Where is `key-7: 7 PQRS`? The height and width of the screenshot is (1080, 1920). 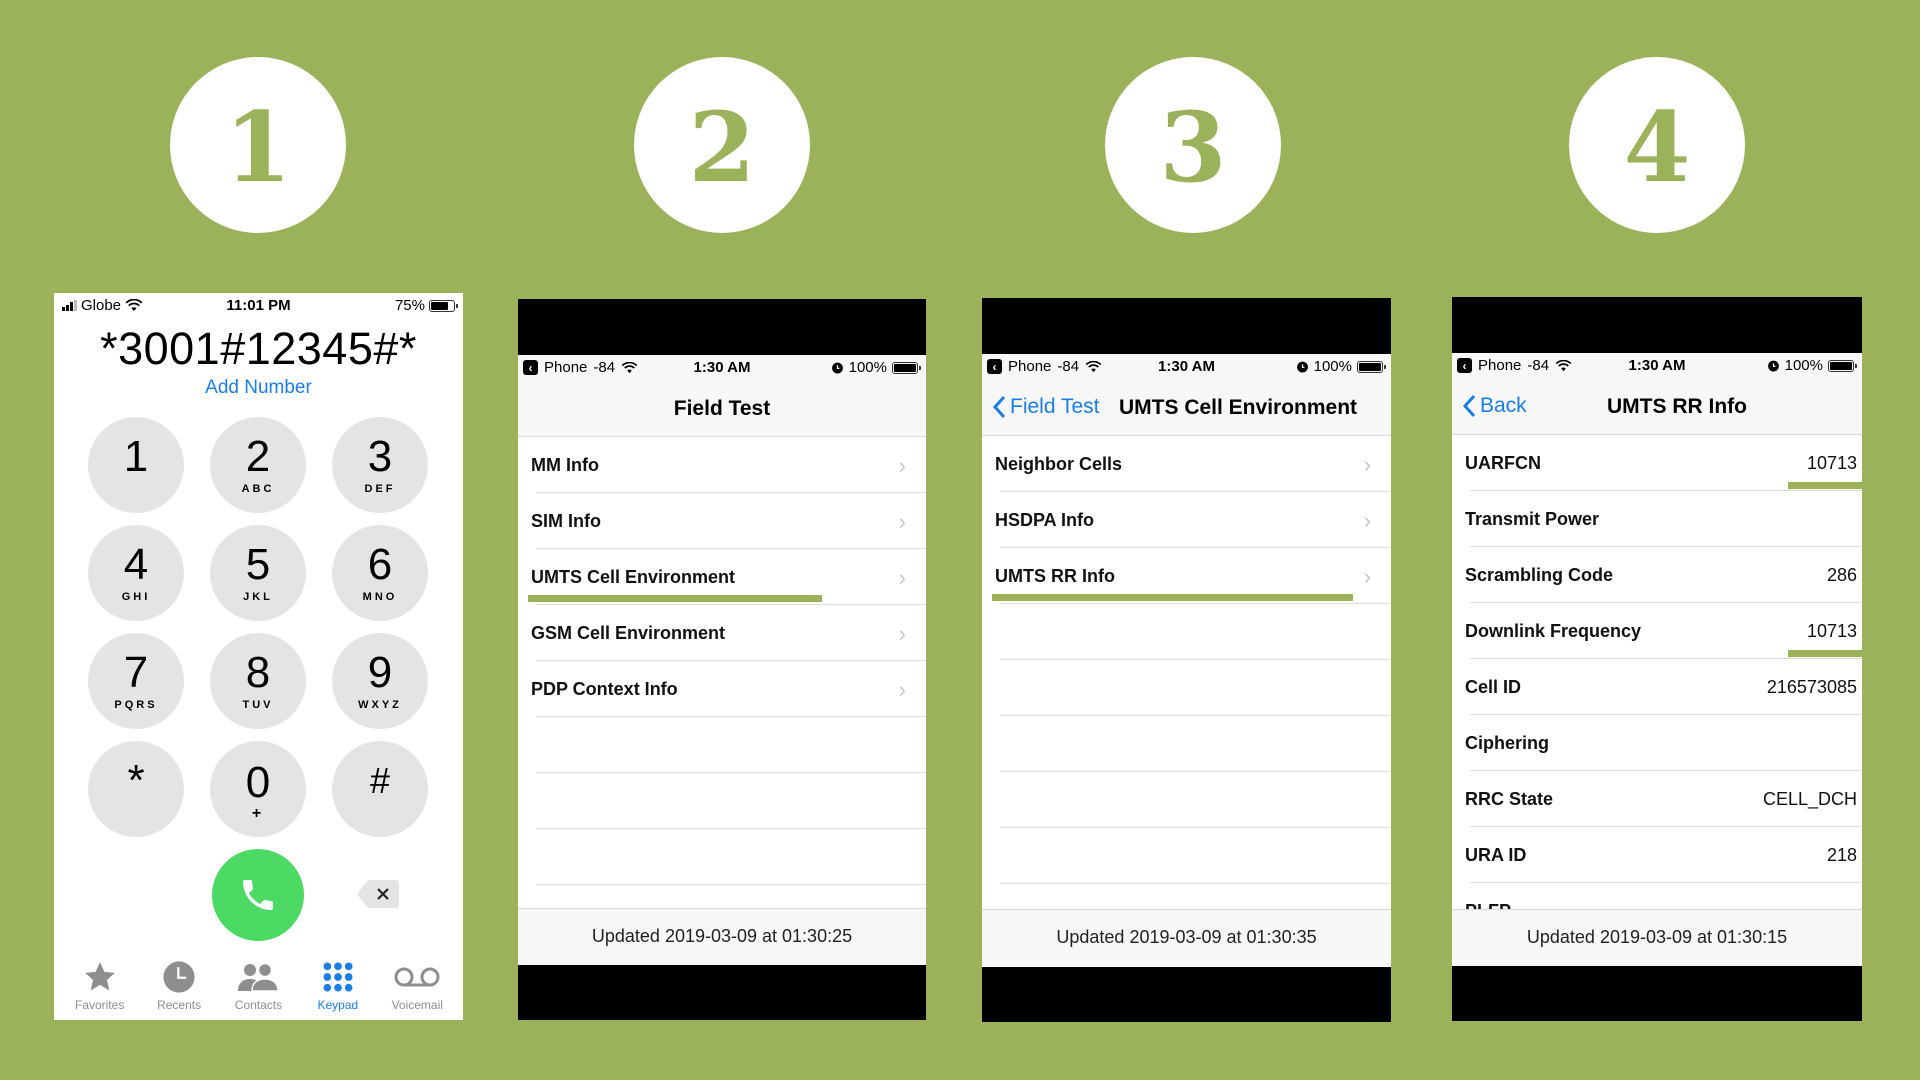
key-7: 7 PQRS is located at coordinates (136, 681).